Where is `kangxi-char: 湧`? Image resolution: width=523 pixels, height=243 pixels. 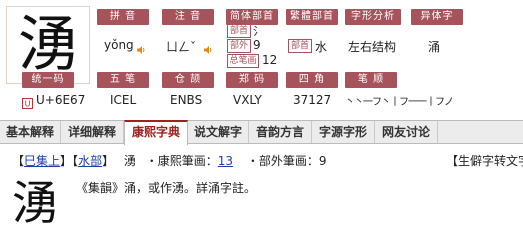
kangxi-char: 湧 is located at coordinates (129, 161).